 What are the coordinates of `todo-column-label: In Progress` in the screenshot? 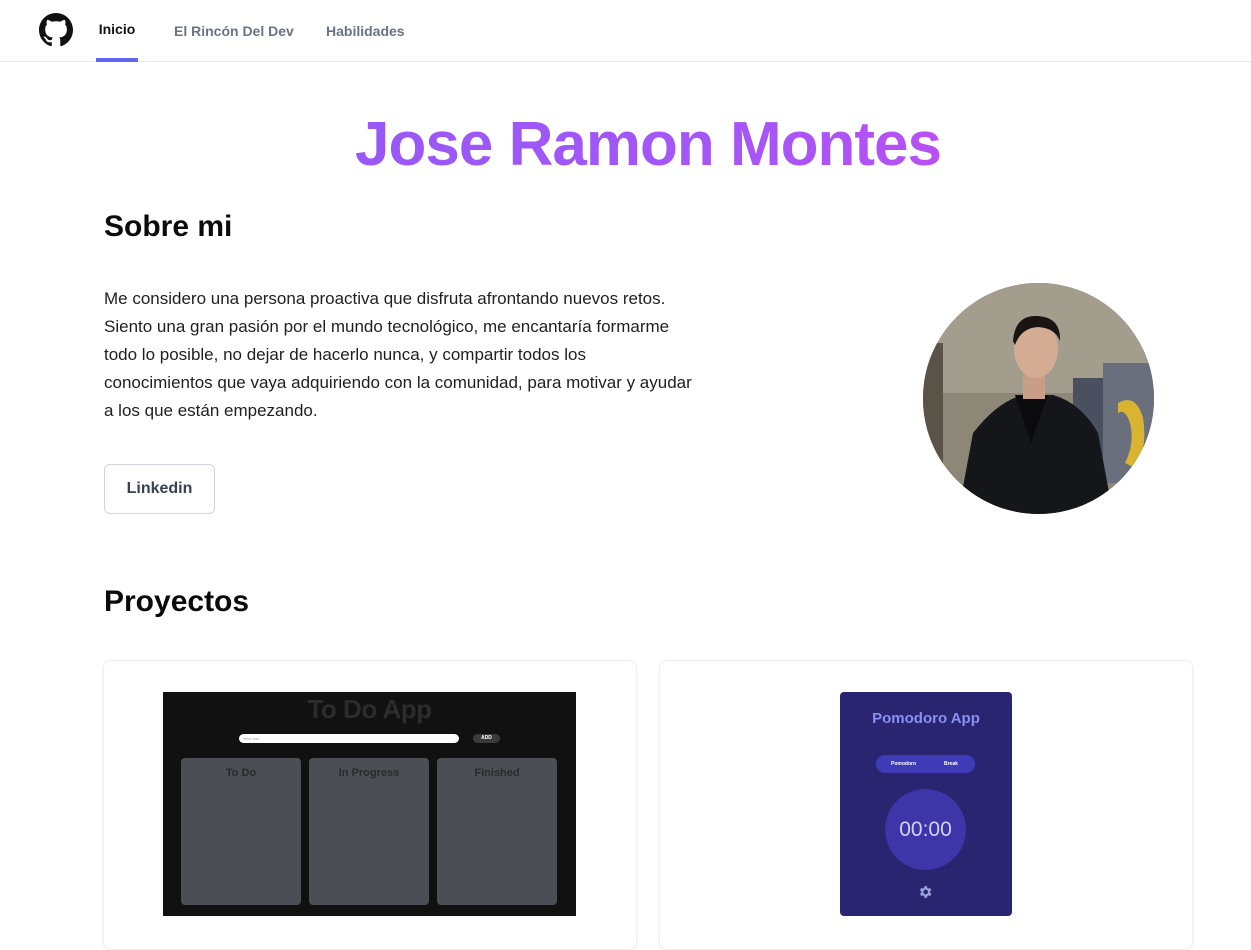 It's located at (369, 773).